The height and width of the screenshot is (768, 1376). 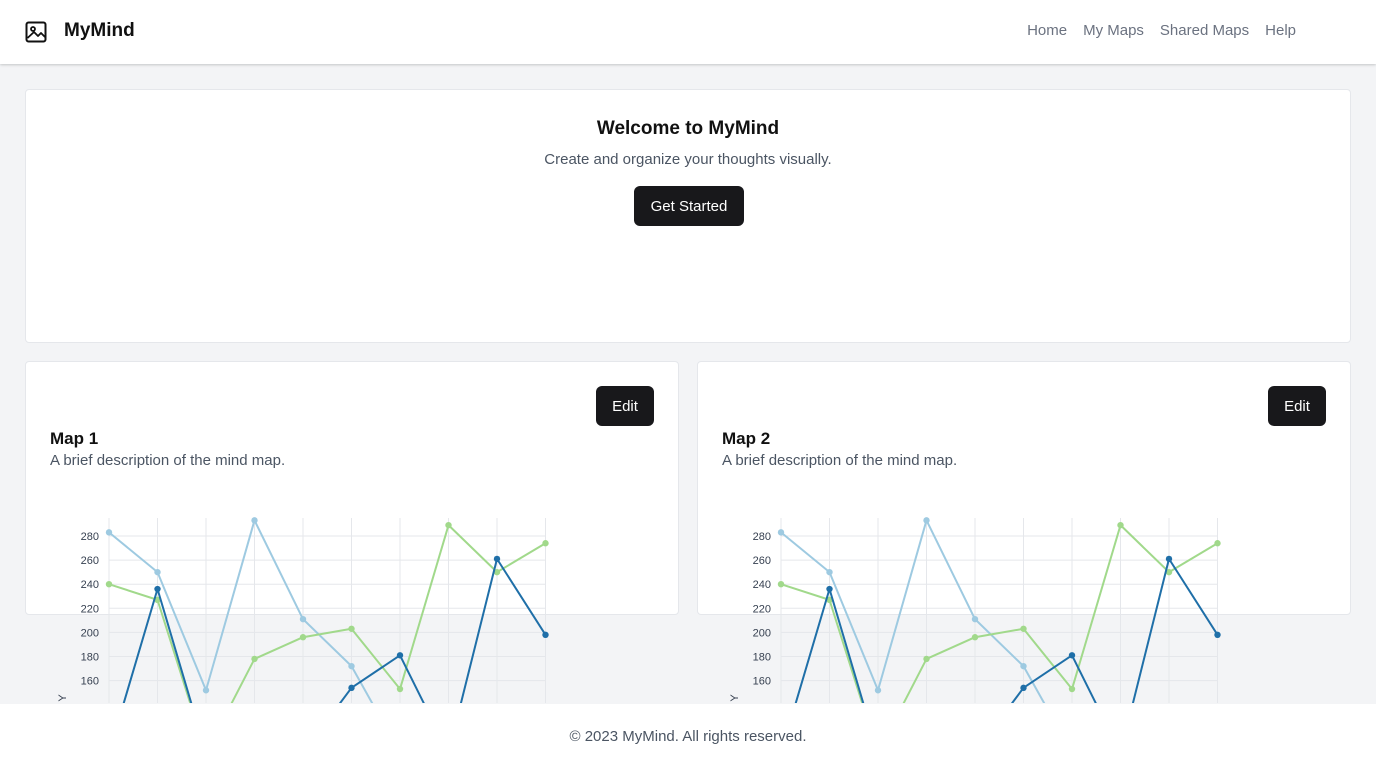 What do you see at coordinates (746, 438) in the screenshot?
I see `map-title: Map 2` at bounding box center [746, 438].